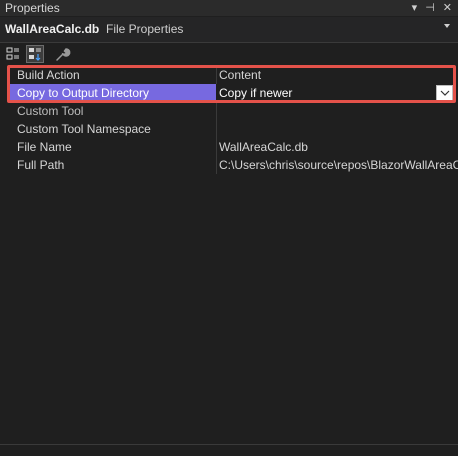 The height and width of the screenshot is (456, 458). I want to click on alphabetical-icon, so click(35, 54).